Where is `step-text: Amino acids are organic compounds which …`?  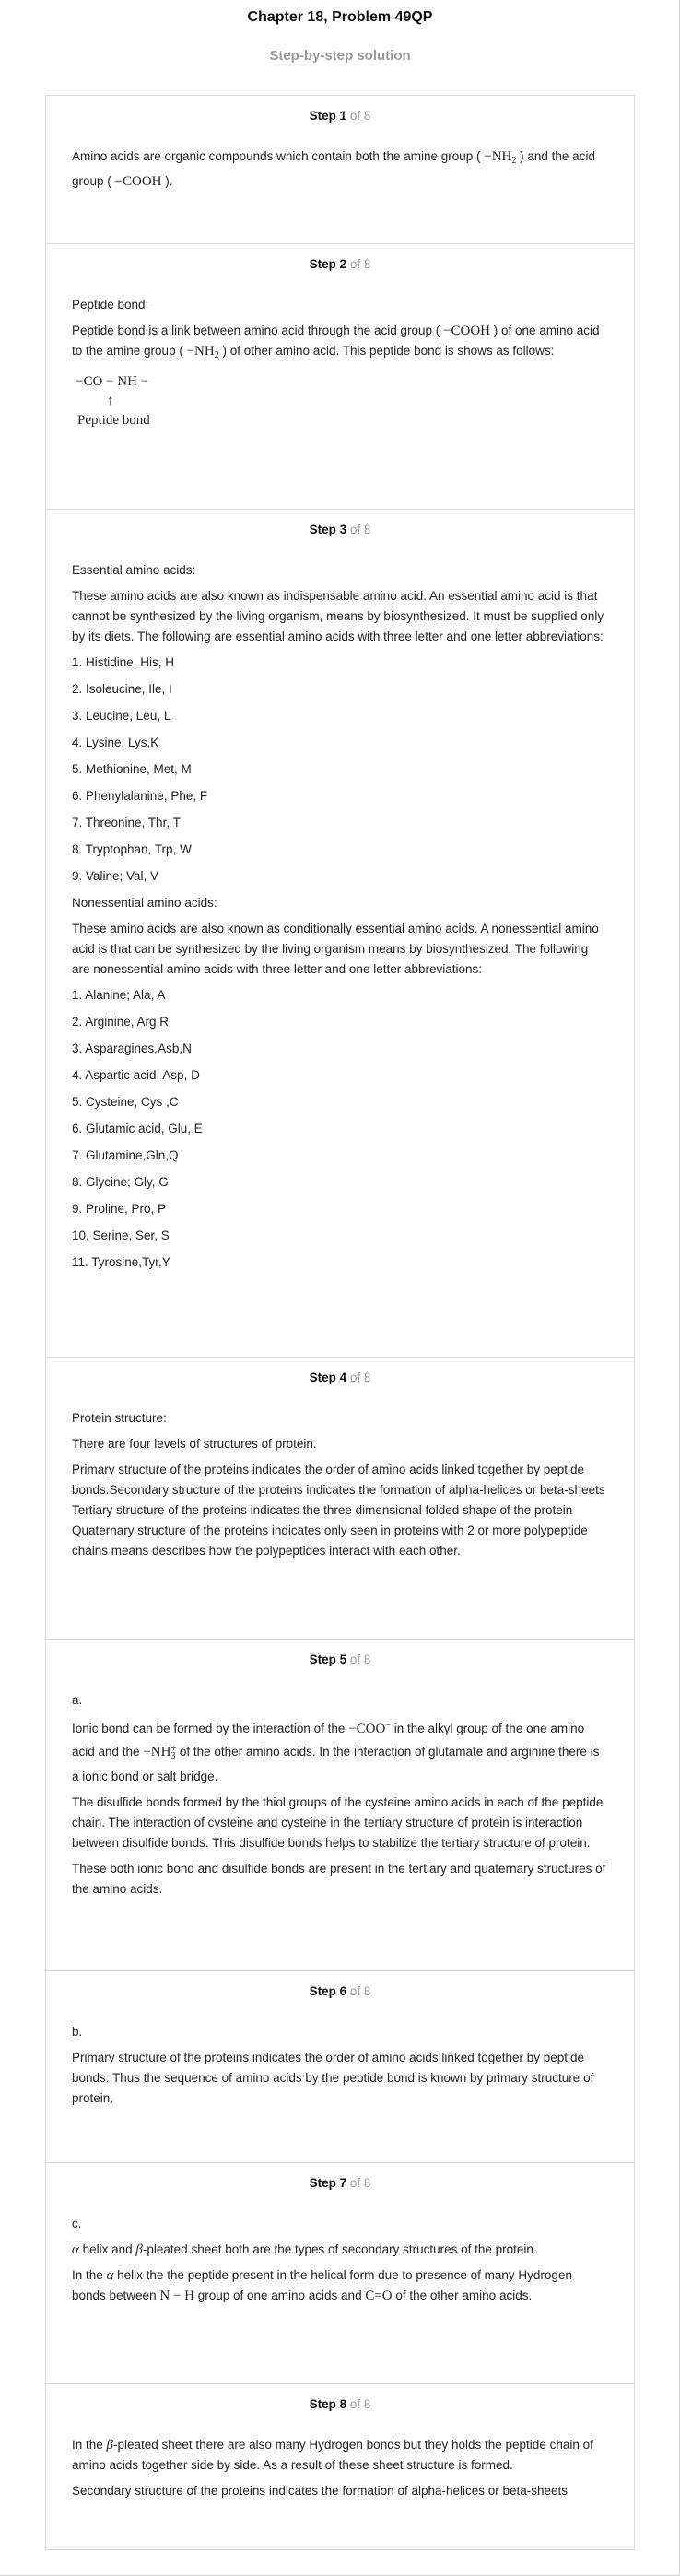 step-text: Amino acids are organic compounds which … is located at coordinates (340, 169).